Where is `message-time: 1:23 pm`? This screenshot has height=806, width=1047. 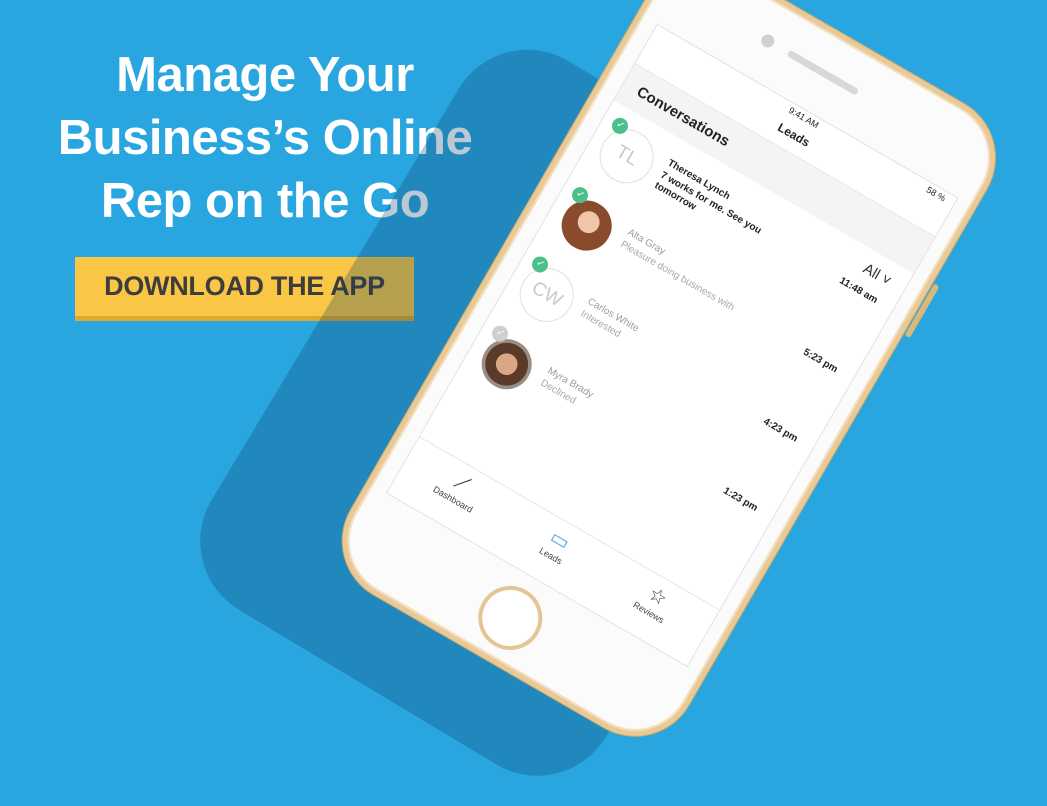
message-time: 1:23 pm is located at coordinates (740, 499).